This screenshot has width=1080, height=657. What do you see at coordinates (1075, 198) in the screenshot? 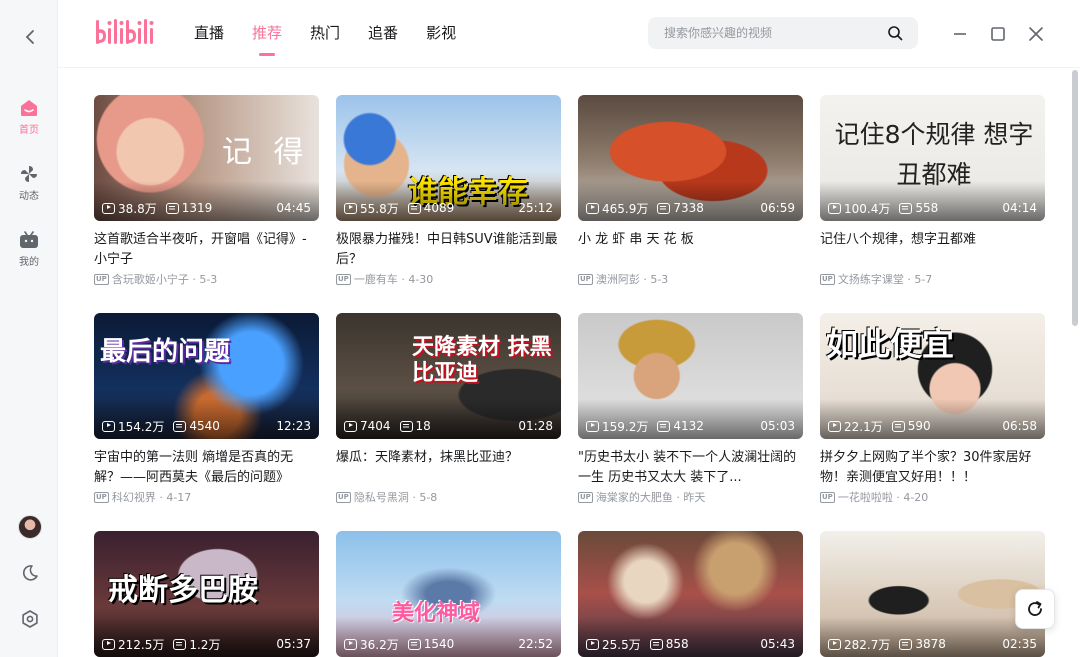
I see `scrollbar` at bounding box center [1075, 198].